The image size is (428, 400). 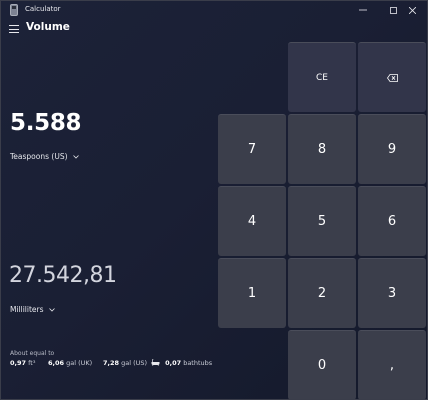 I want to click on equivalent-item: 0,07 bathtubs, so click(x=181, y=363).